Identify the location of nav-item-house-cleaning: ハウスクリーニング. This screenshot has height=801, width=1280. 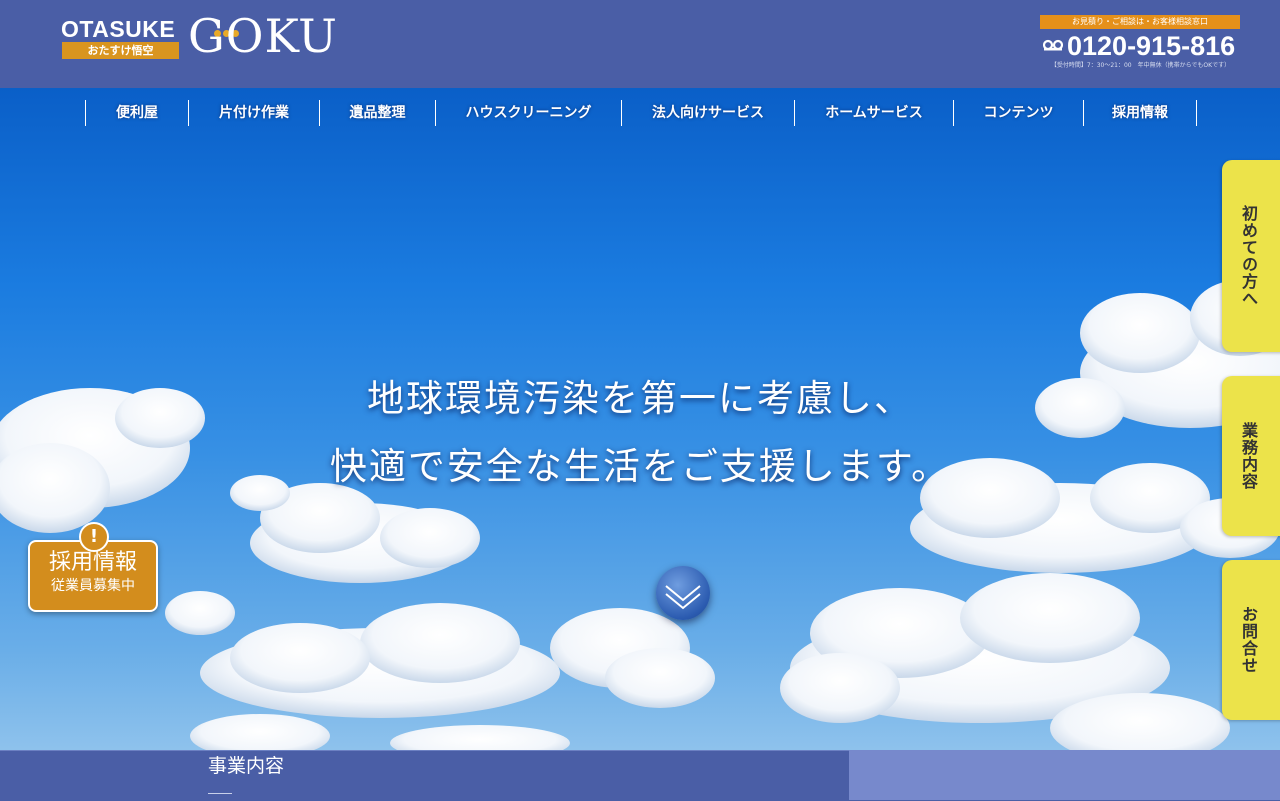
(528, 113).